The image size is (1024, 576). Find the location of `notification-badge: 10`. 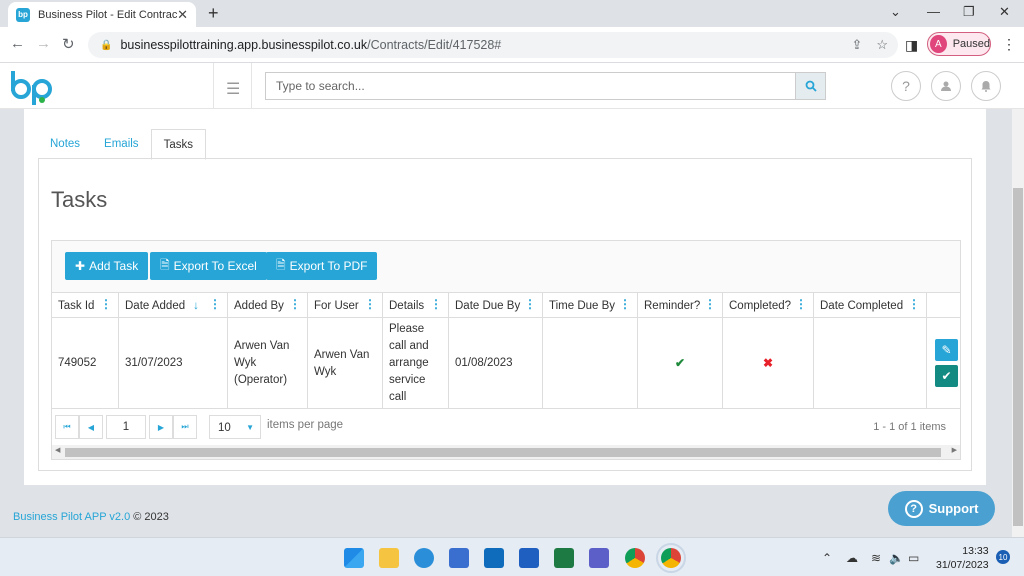

notification-badge: 10 is located at coordinates (1003, 557).